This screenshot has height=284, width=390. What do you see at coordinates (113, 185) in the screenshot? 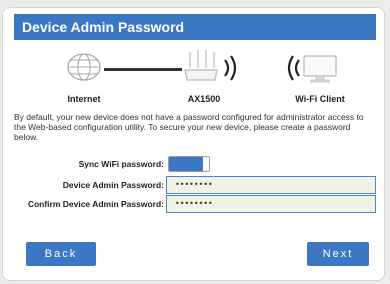
I see `admin-password-label: Device Admin Password:` at bounding box center [113, 185].